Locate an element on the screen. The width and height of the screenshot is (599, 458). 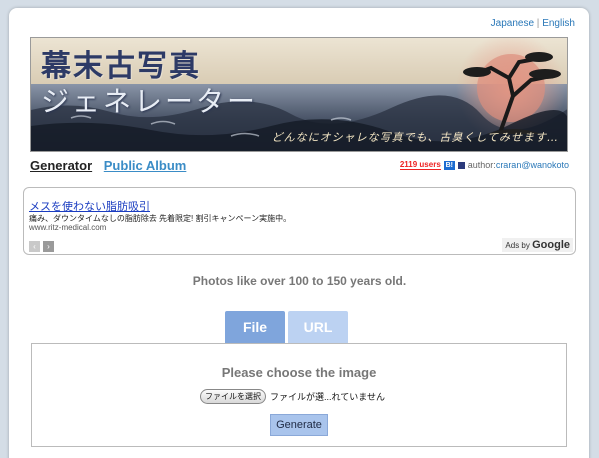
file-input-row: ファイルを選択 ファイルが選...れていません is located at coordinates (292, 396).